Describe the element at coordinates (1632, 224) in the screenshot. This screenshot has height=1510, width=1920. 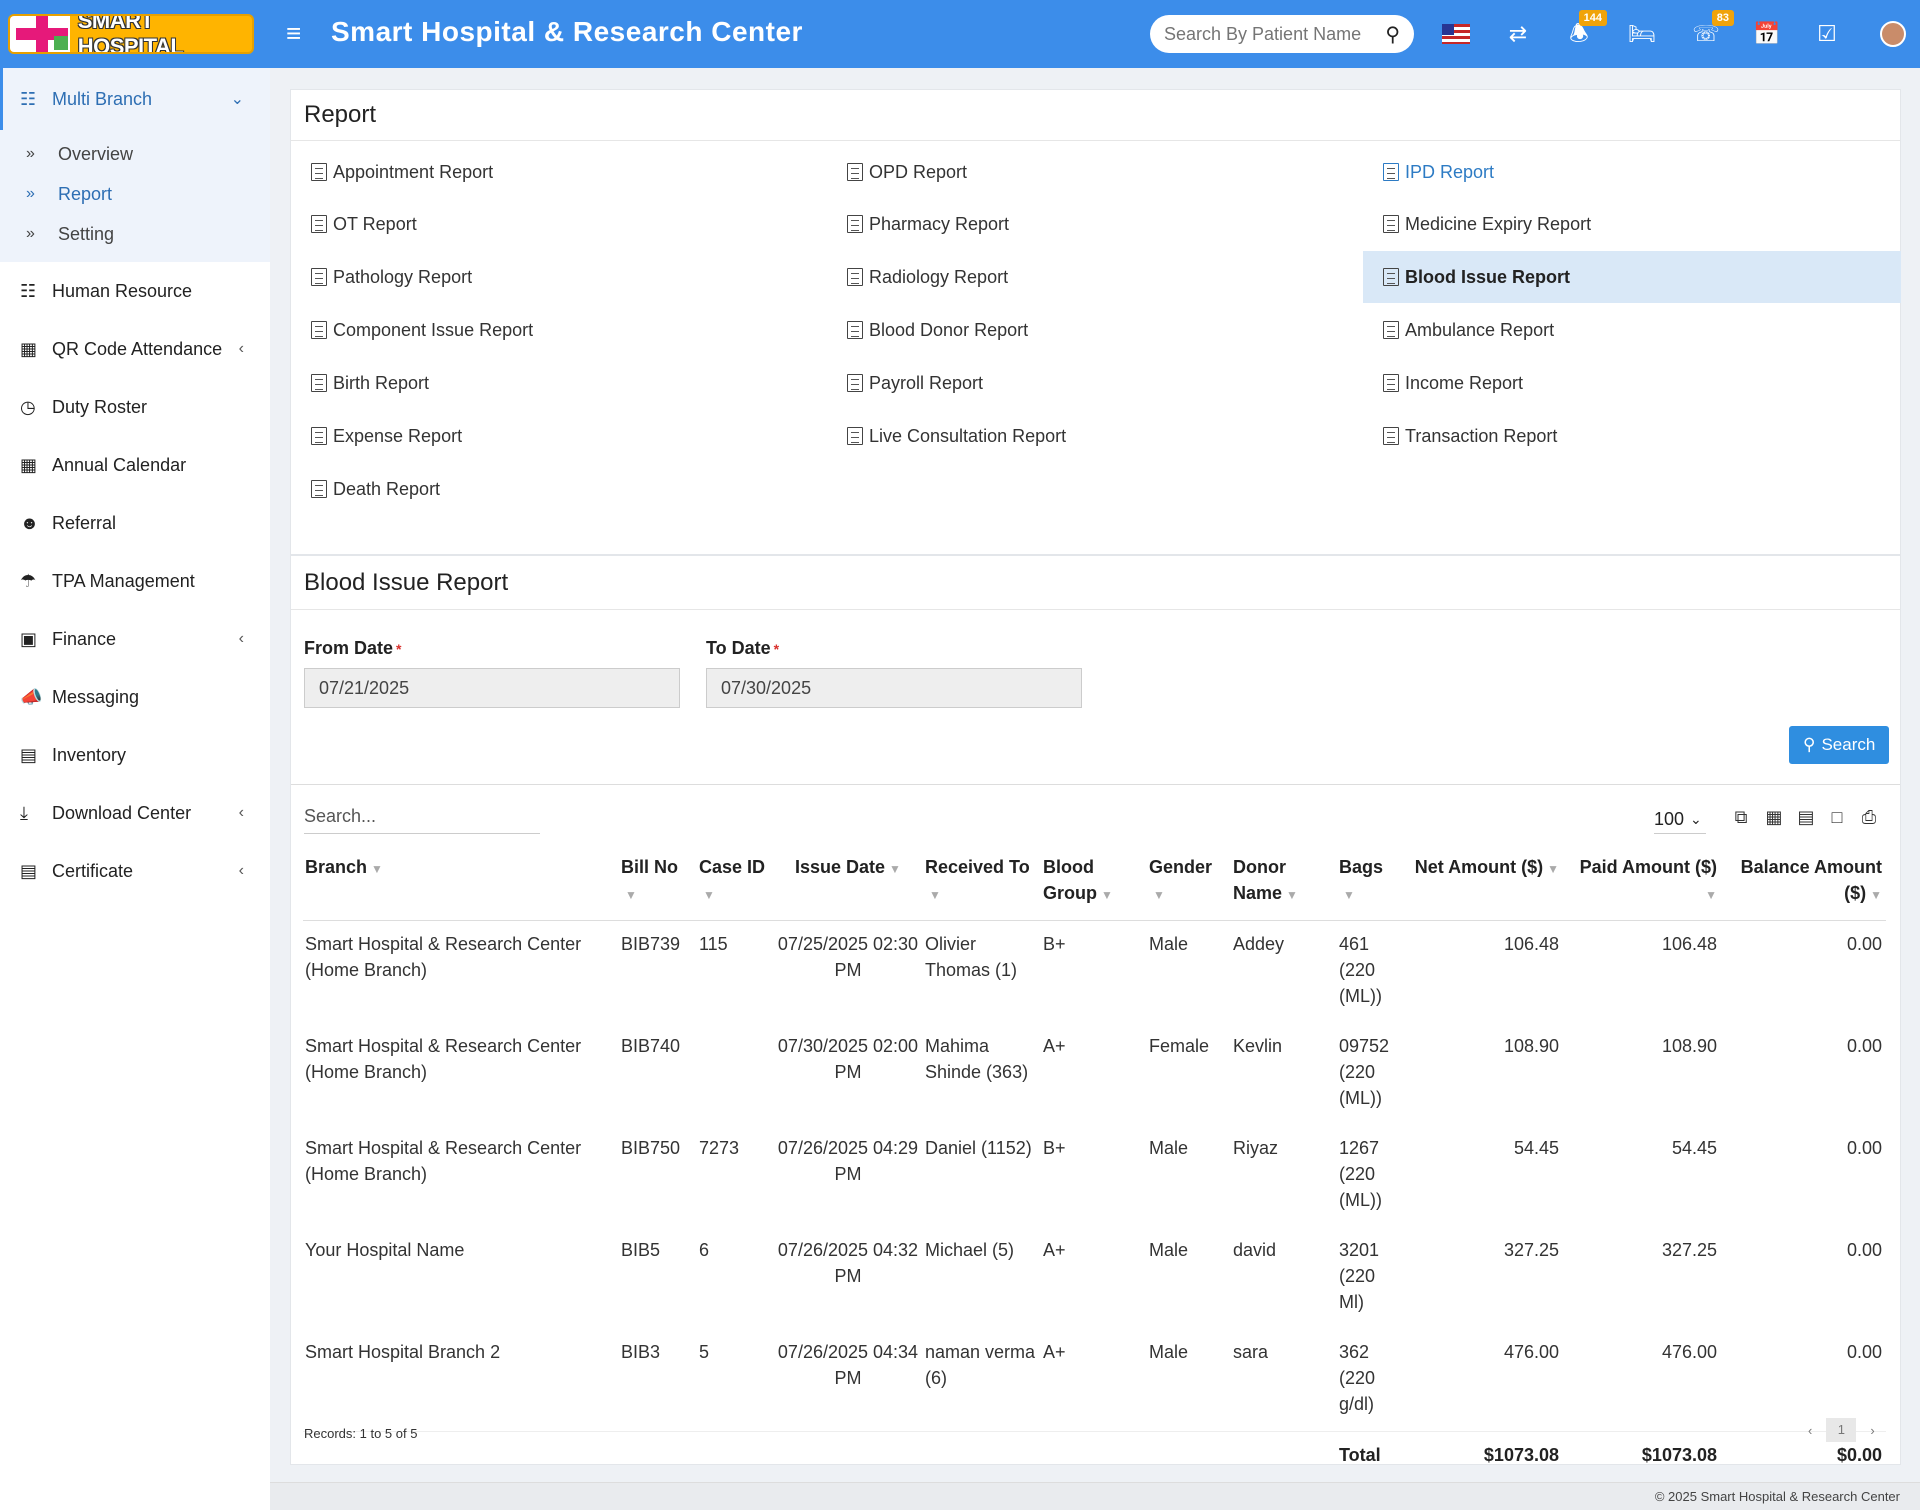
I see `report-link-medicine-expiry: Medicine Expiry Report` at that location.